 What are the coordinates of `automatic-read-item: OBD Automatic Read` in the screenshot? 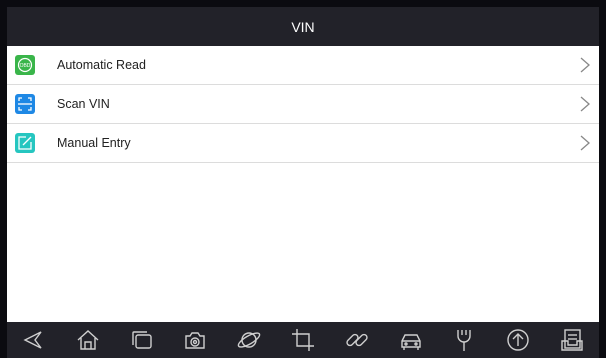 It's located at (303, 65).